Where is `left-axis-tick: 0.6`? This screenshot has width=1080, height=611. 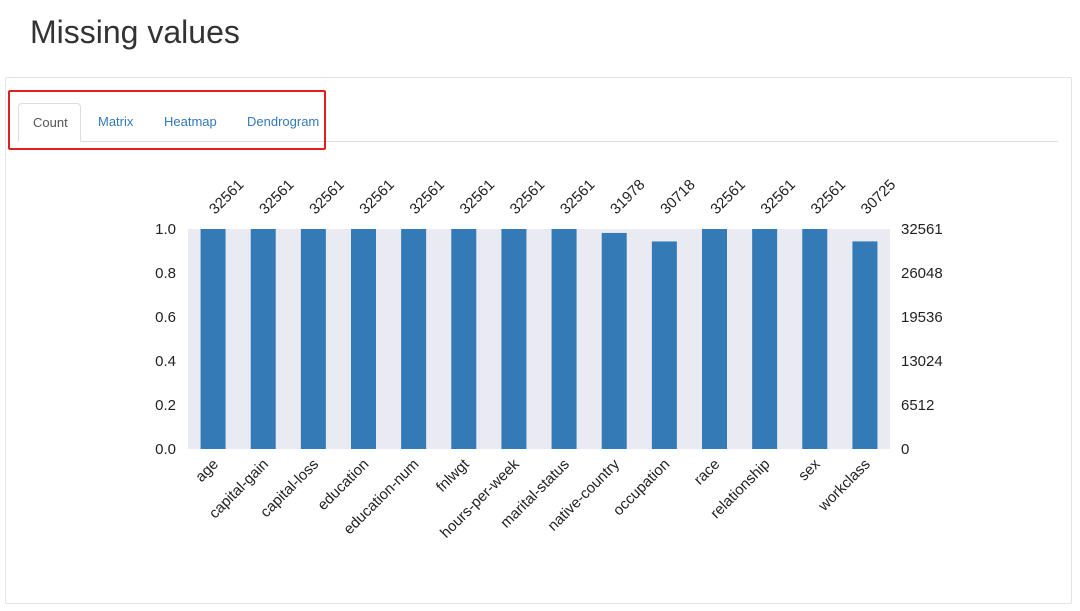 left-axis-tick: 0.6 is located at coordinates (165, 317).